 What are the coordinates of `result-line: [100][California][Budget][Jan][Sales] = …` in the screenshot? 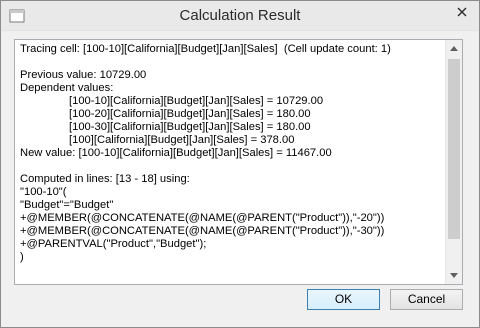 It's located at (182, 140).